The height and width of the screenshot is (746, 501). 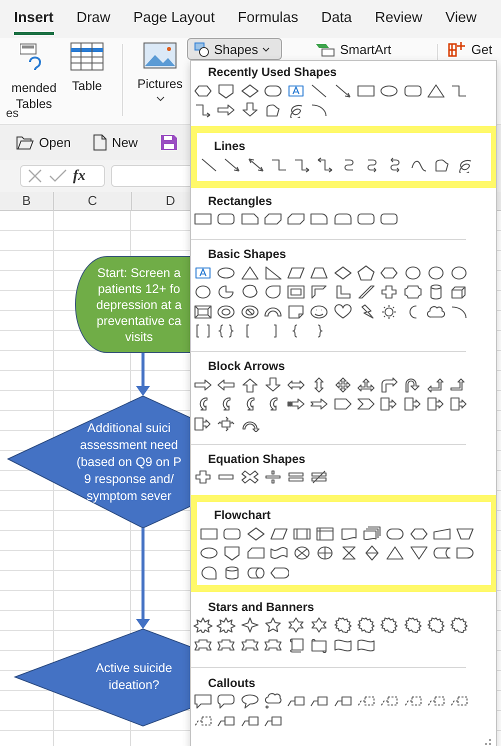 What do you see at coordinates (272, 701) in the screenshot?
I see `cloud-callout-icon` at bounding box center [272, 701].